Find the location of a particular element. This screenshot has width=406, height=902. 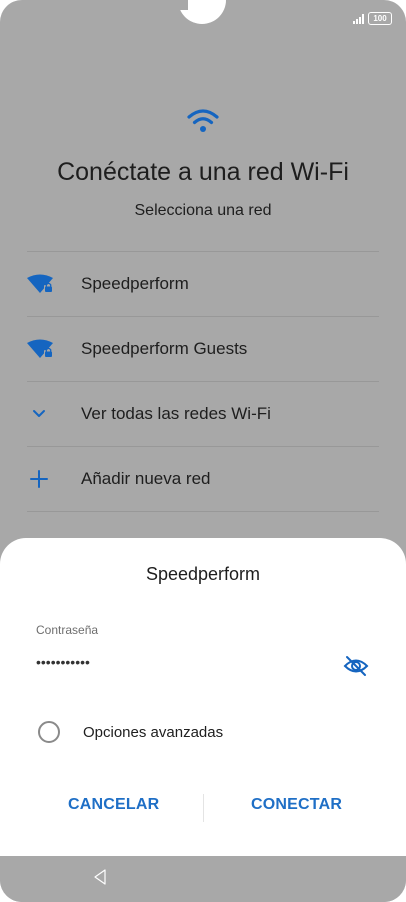

network-item-speedperform-guests: Speedperform Guests is located at coordinates (203, 349).